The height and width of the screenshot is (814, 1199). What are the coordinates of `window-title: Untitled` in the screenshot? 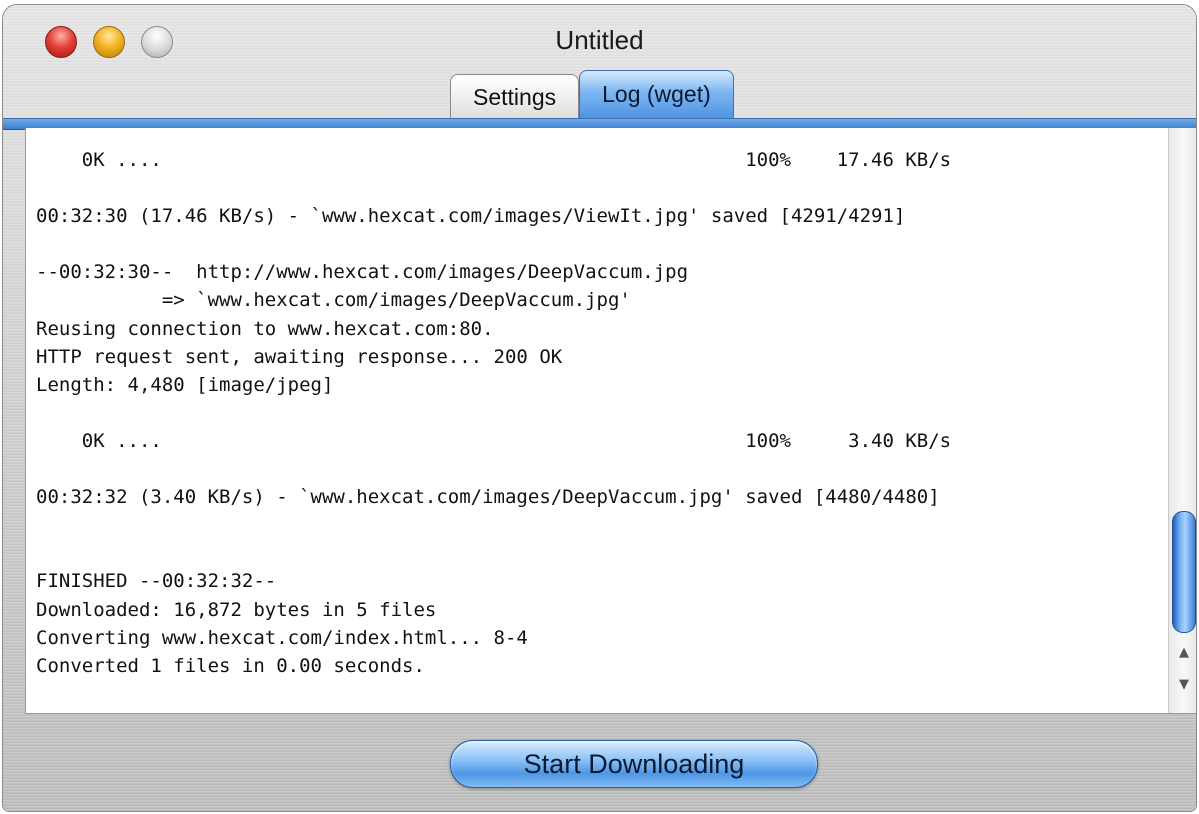 It's located at (599, 40).